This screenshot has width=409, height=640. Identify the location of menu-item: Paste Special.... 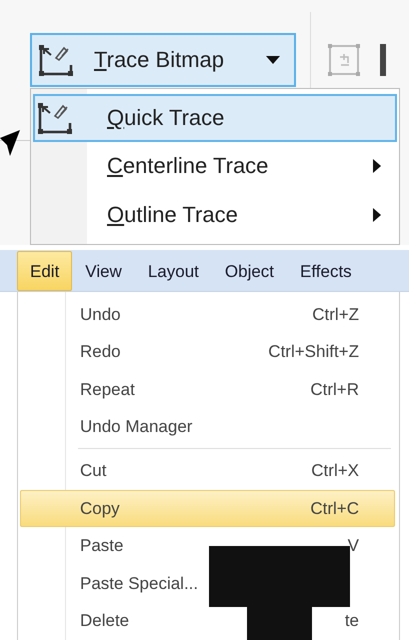
(207, 583).